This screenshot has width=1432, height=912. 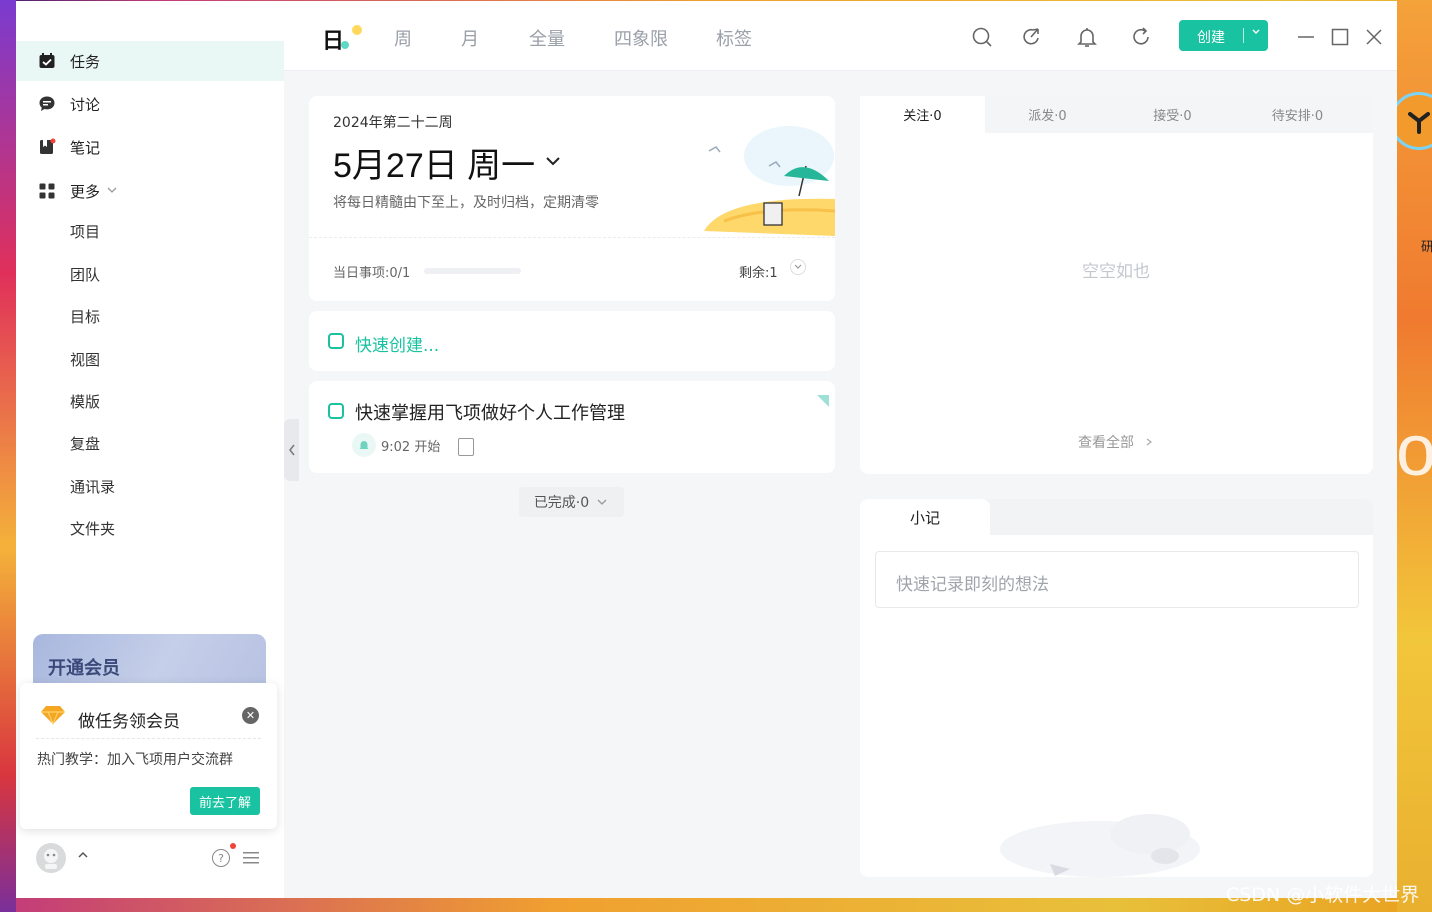 What do you see at coordinates (1211, 38) in the screenshot?
I see `create-button-label: 创建` at bounding box center [1211, 38].